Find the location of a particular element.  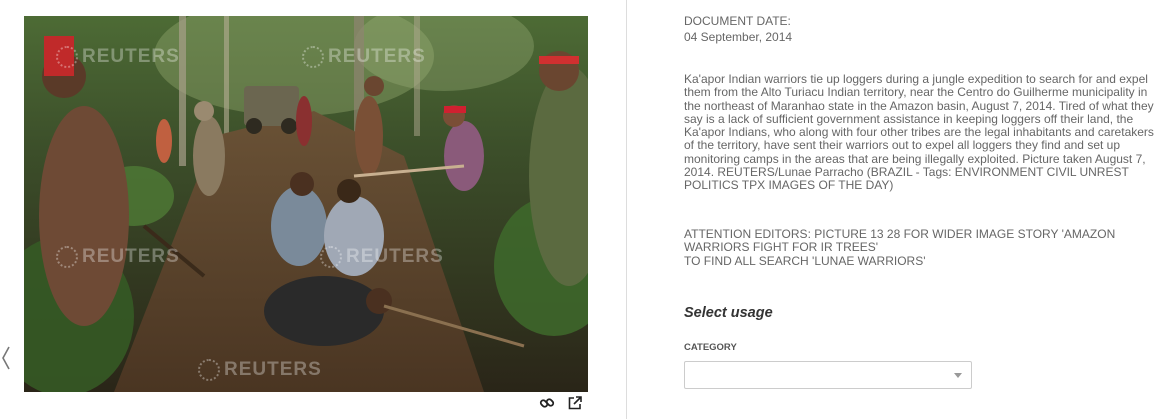

copy-link-button is located at coordinates (547, 403).